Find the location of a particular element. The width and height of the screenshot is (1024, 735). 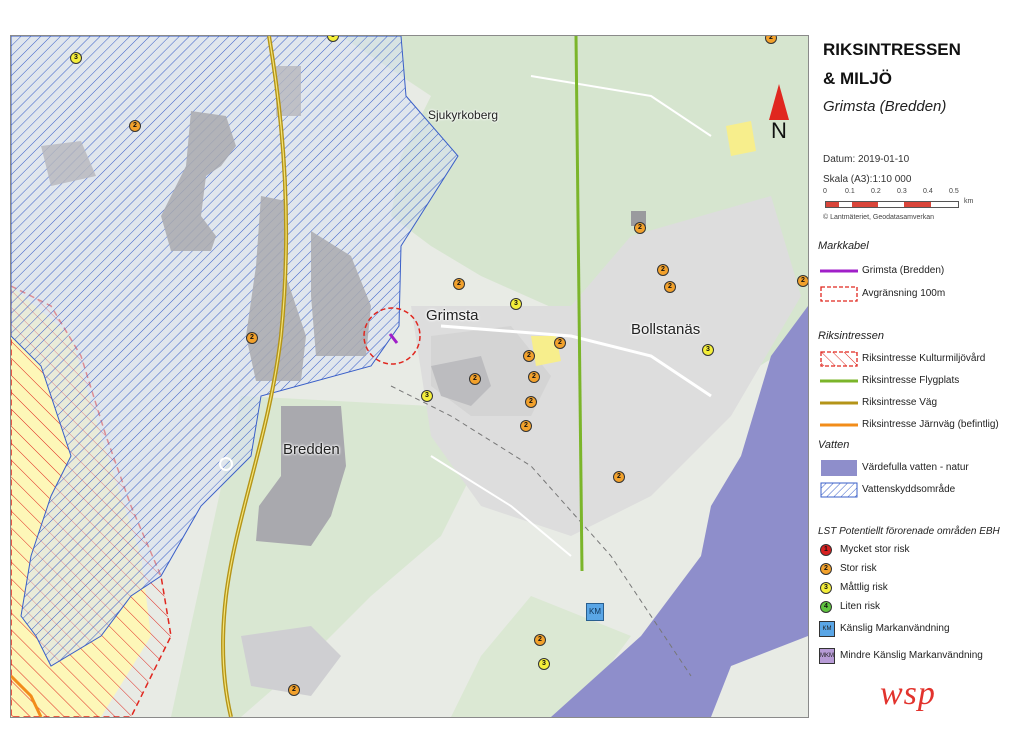

legend-item-jarnvag: Riksintresse Järnväg (befintlig) is located at coordinates (909, 424).